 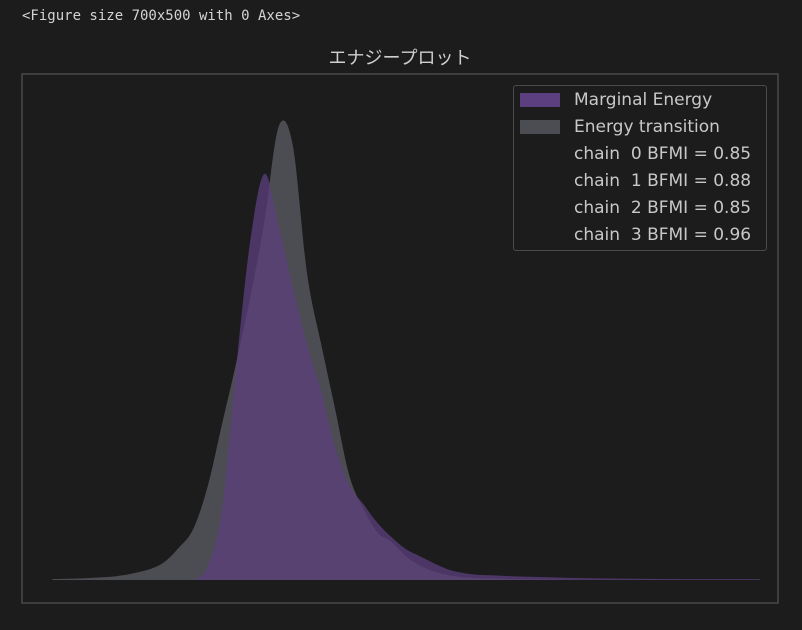 I want to click on legend-item-chain-1: chain 1 BFMI = 0.88, so click(x=635, y=181).